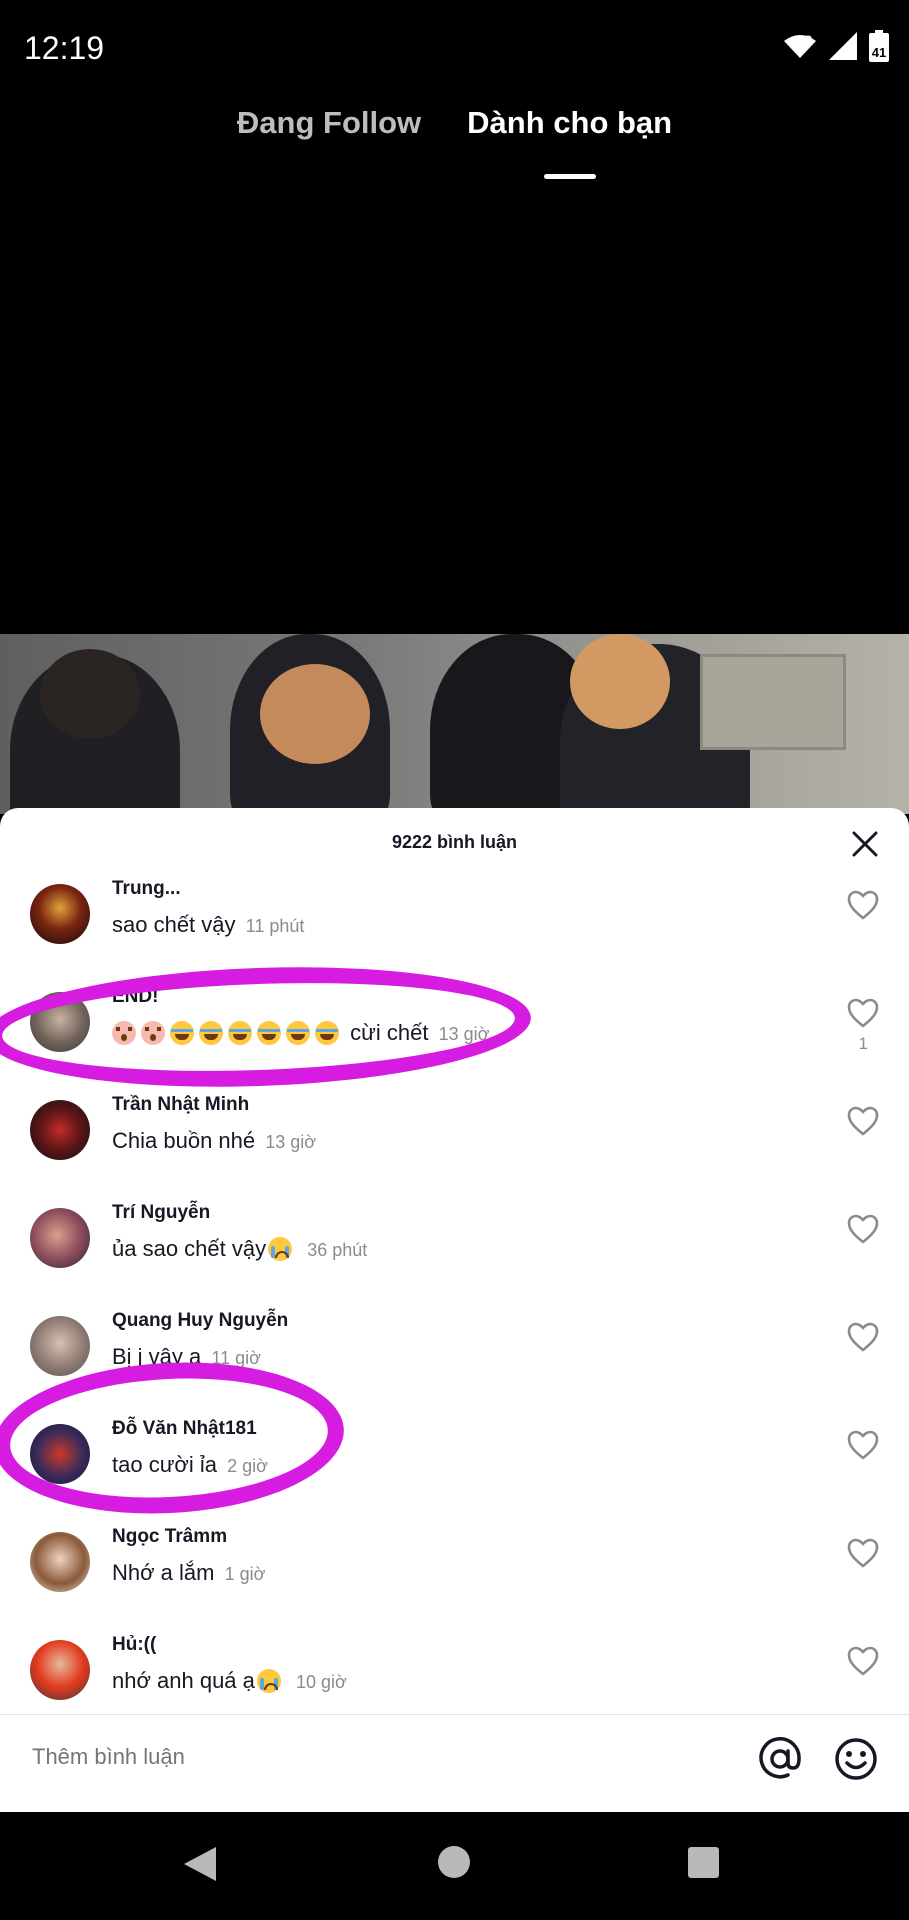 The image size is (909, 1920). I want to click on comment-body: cừi chết, so click(389, 1032).